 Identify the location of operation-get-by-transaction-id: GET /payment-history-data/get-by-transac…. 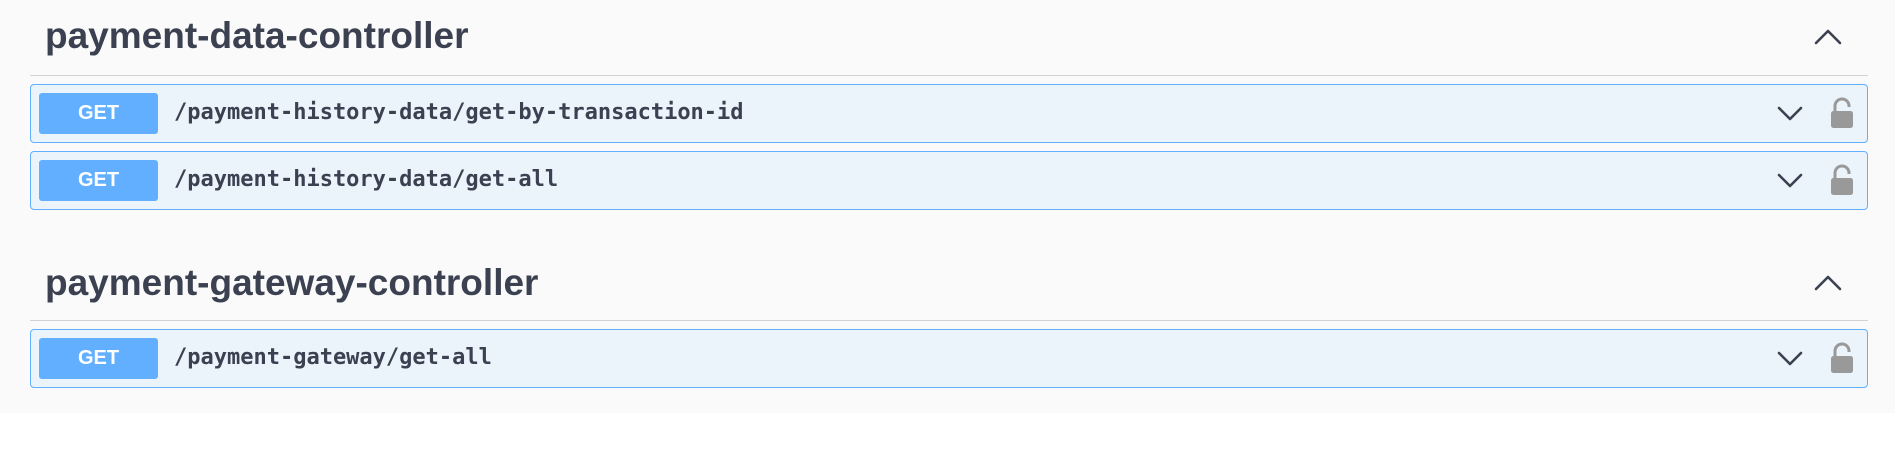
(949, 113).